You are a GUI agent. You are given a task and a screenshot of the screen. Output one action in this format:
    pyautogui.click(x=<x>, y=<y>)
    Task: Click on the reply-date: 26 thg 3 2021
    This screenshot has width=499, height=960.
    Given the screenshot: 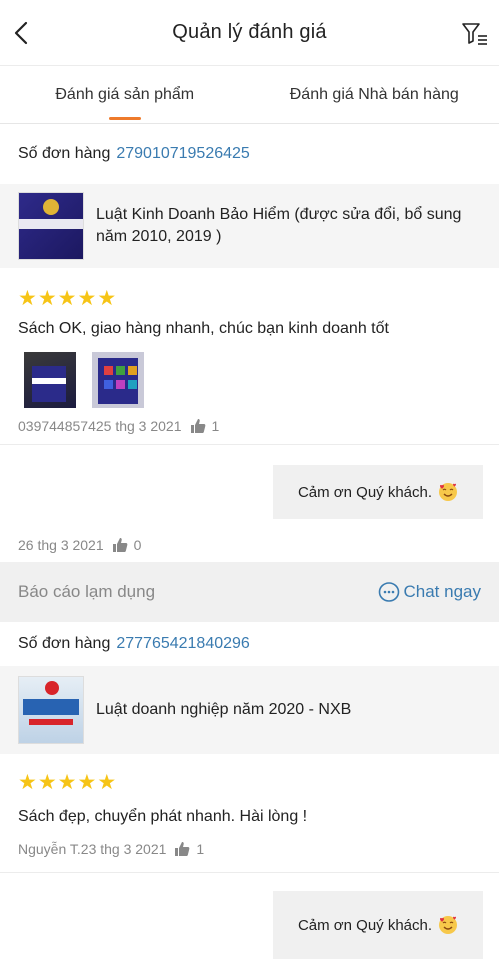 What is the action you would take?
    pyautogui.click(x=61, y=545)
    